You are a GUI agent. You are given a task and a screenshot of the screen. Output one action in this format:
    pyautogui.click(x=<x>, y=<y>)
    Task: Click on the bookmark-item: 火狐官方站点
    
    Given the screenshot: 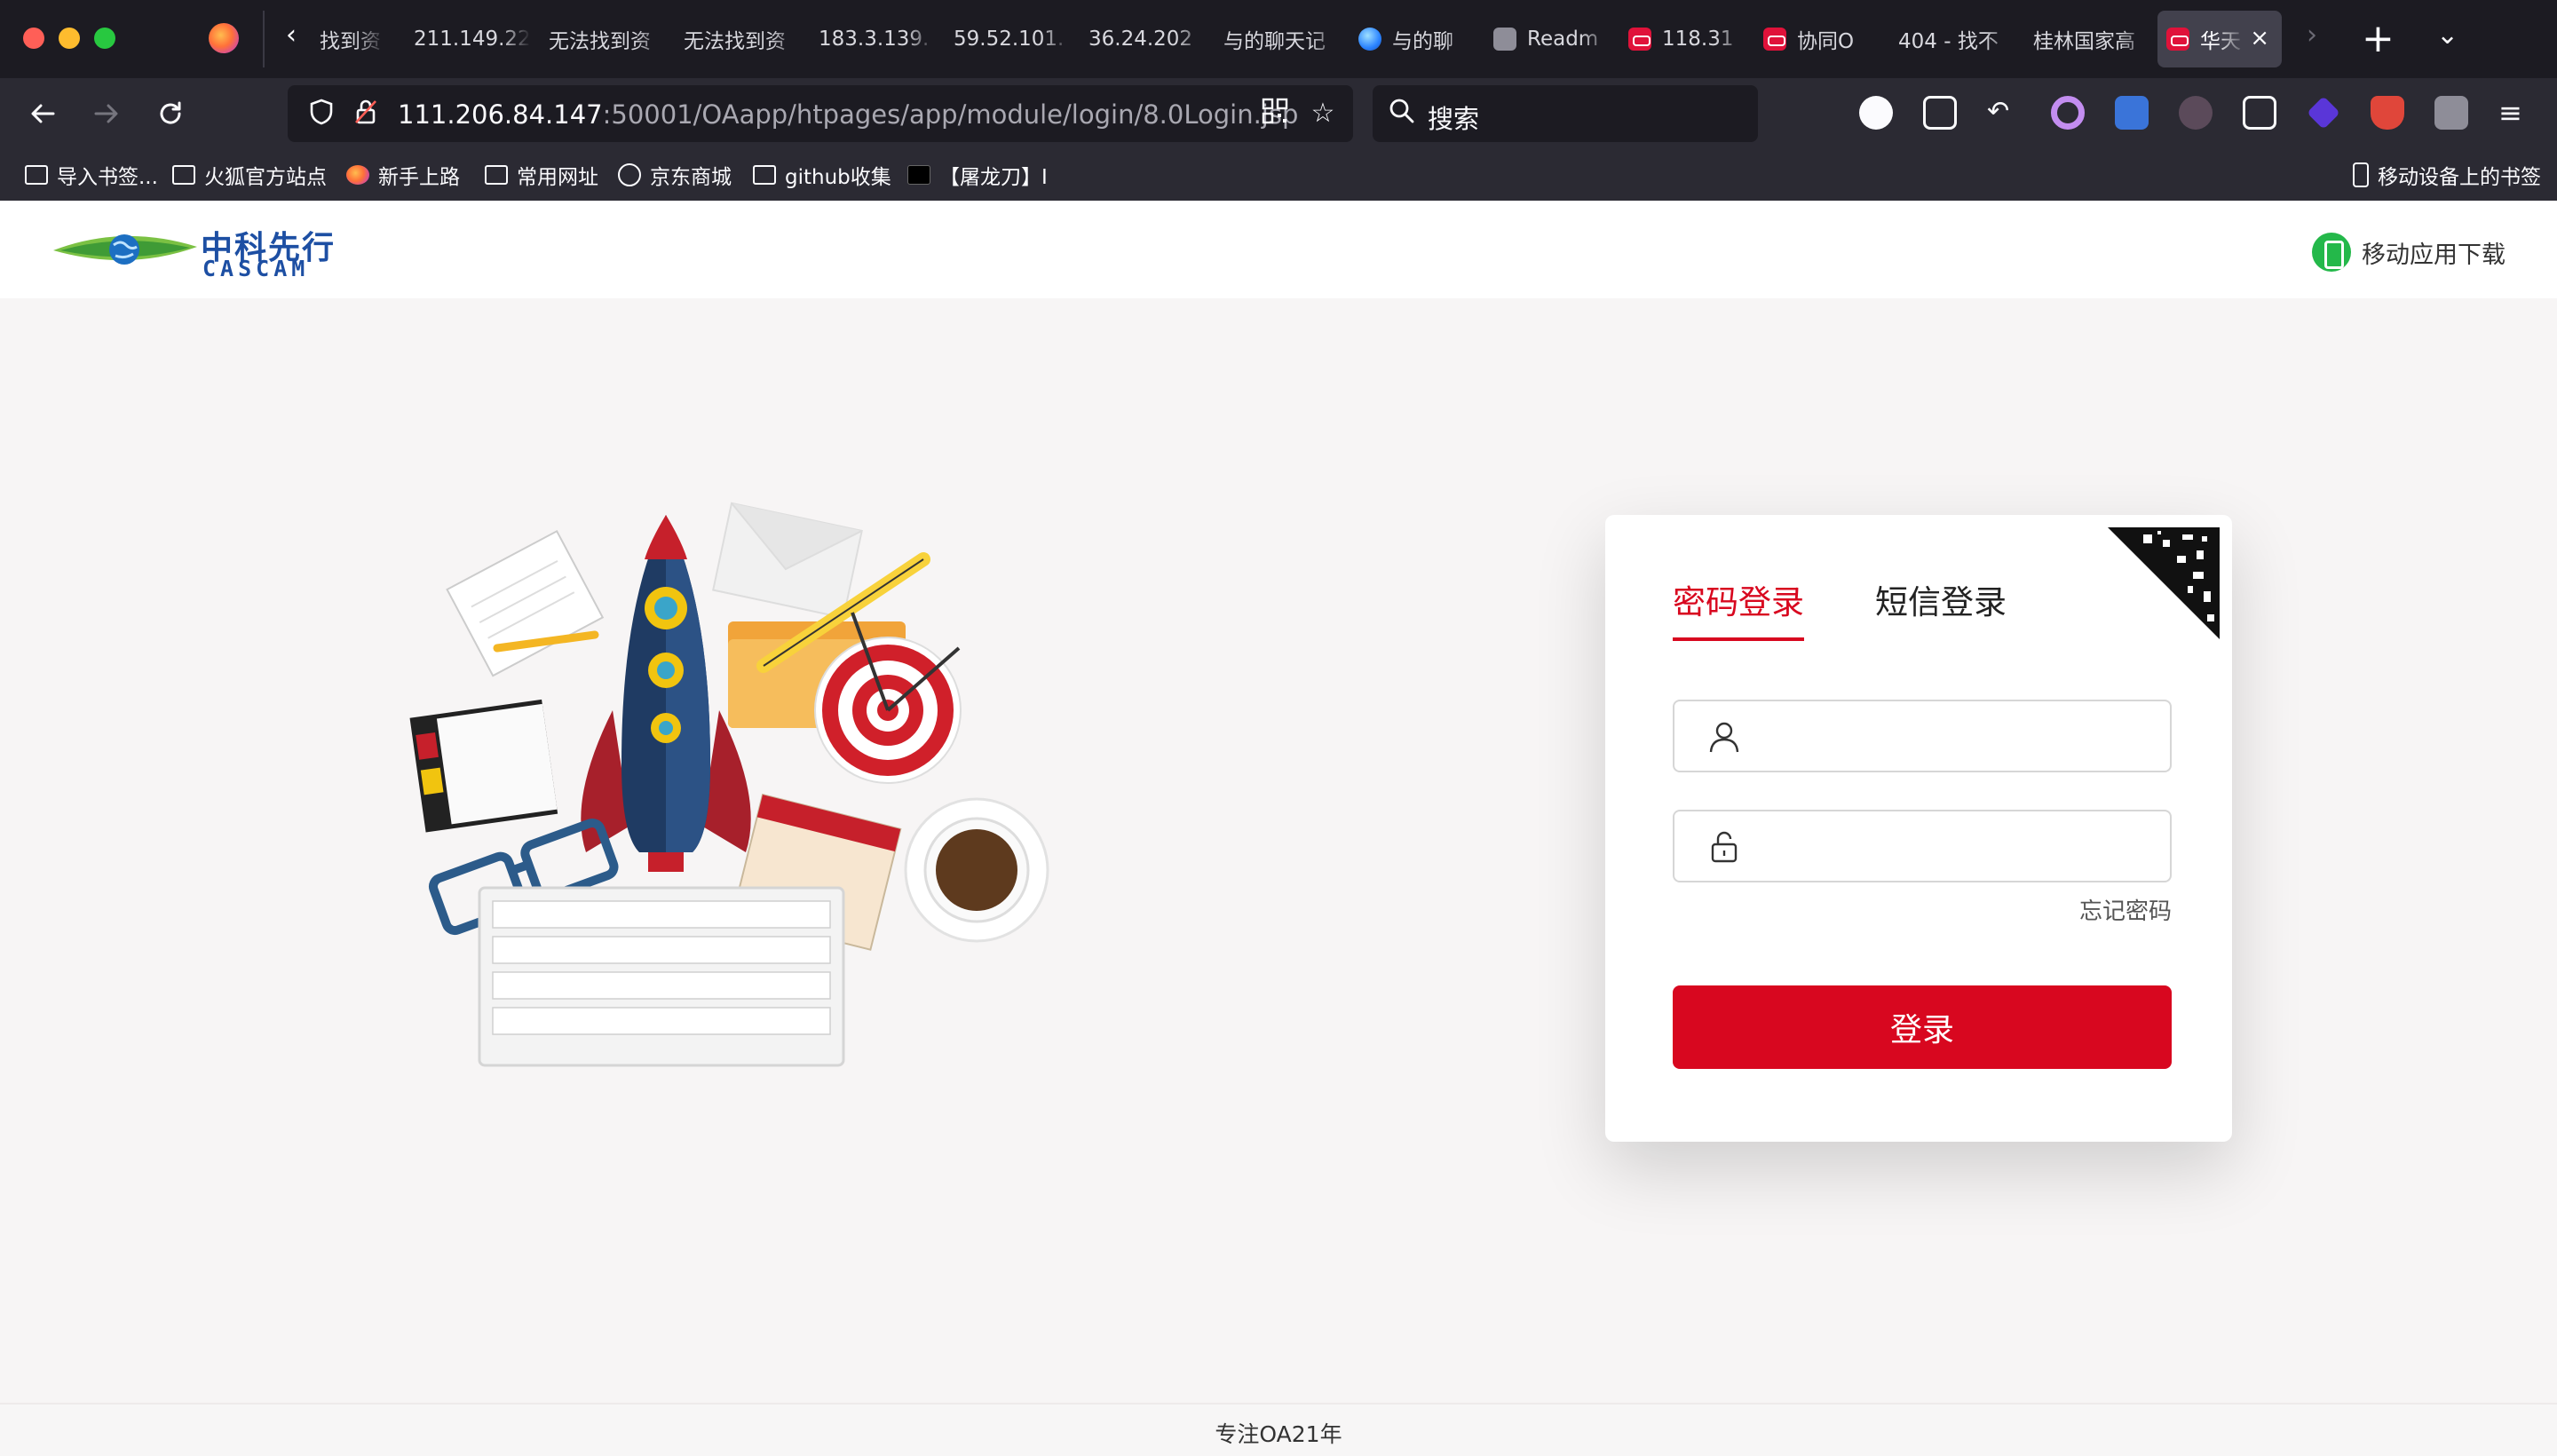 What is the action you would take?
    pyautogui.click(x=249, y=175)
    